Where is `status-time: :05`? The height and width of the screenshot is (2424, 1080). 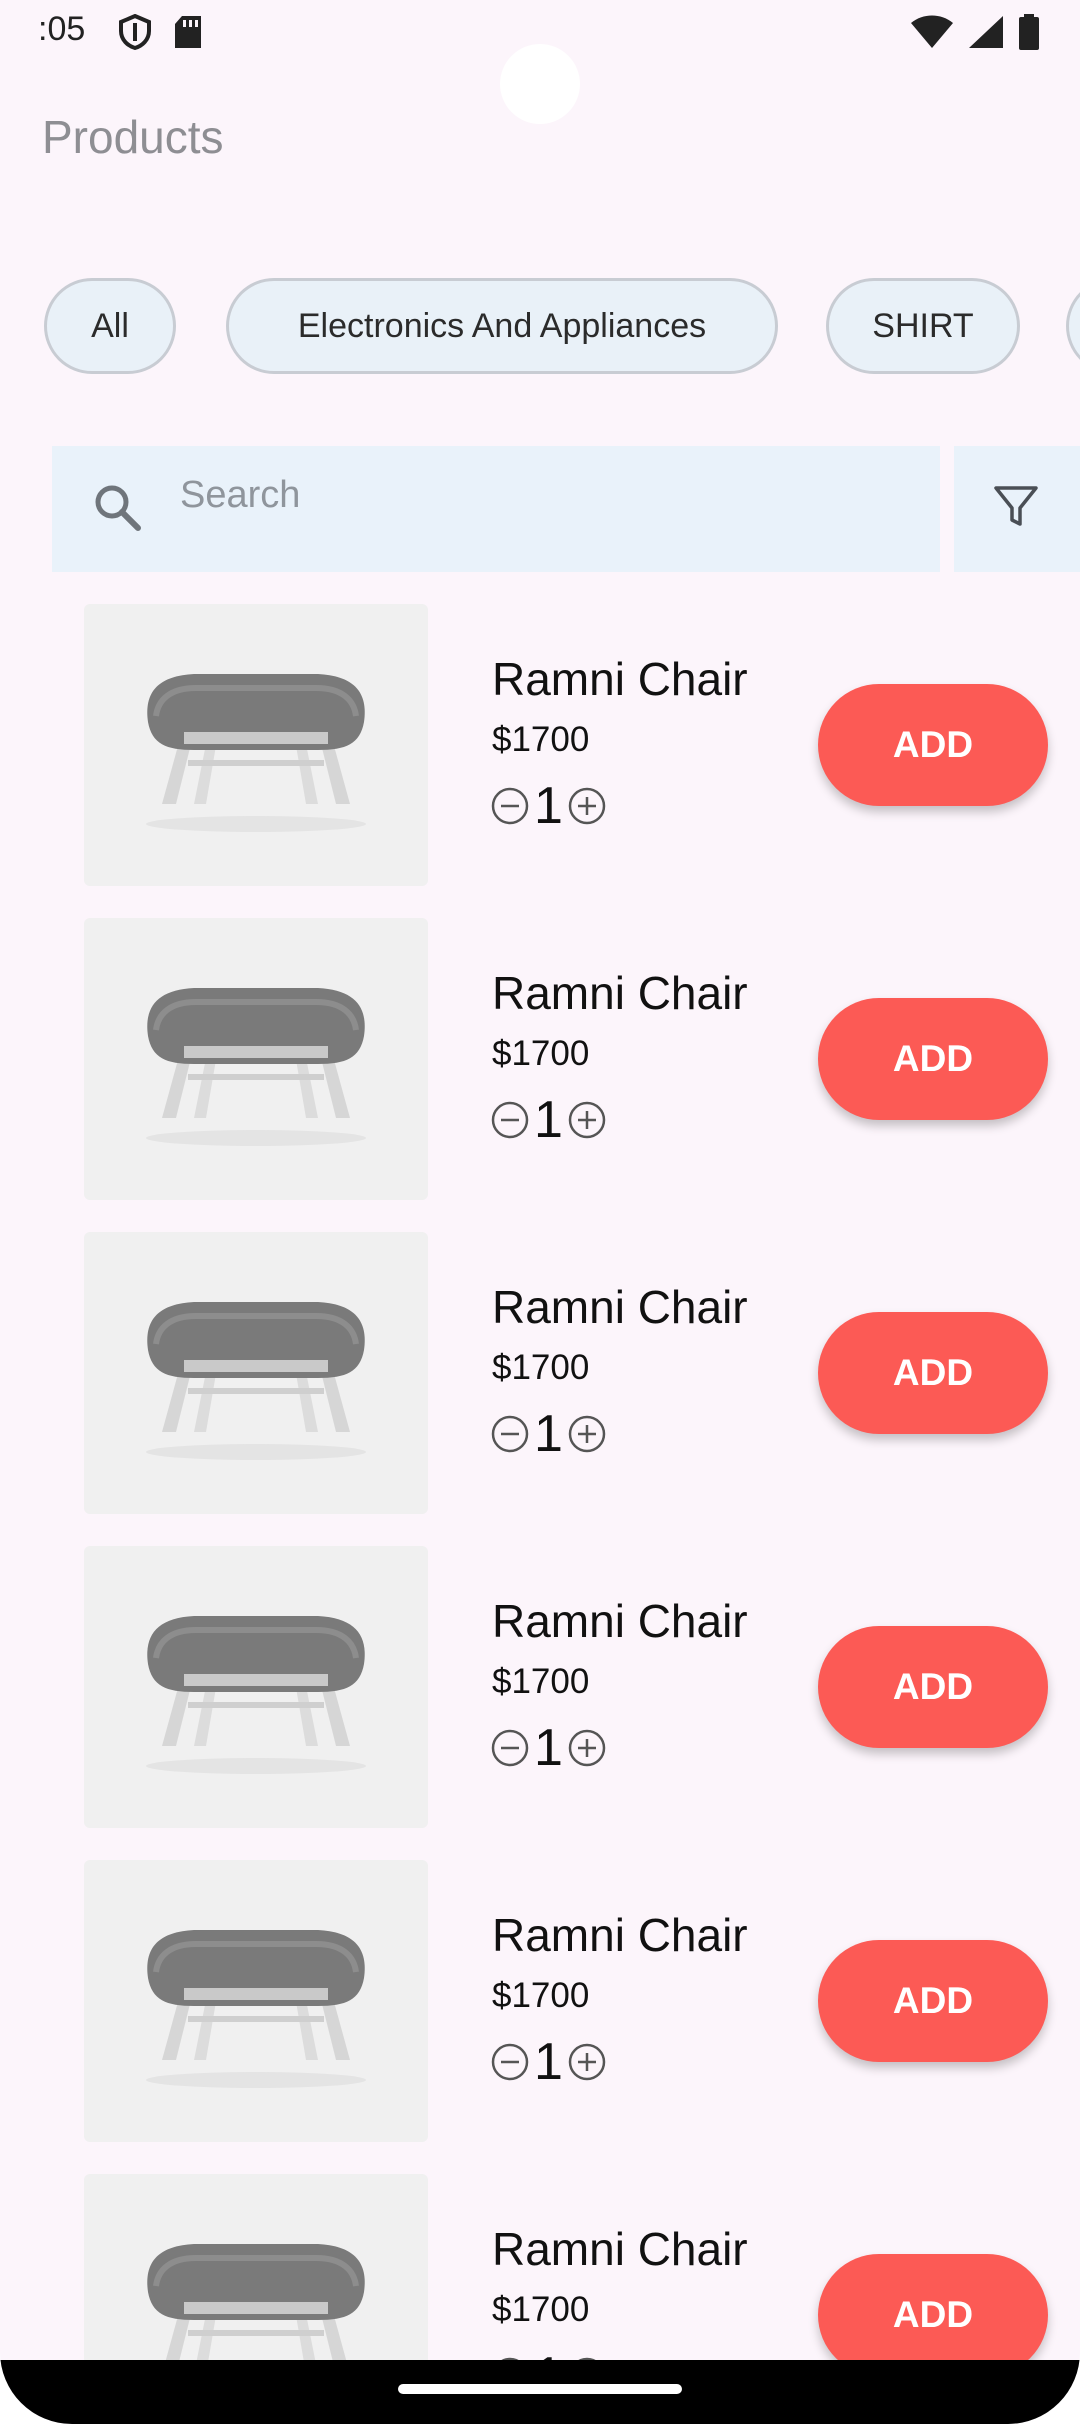 status-time: :05 is located at coordinates (62, 29).